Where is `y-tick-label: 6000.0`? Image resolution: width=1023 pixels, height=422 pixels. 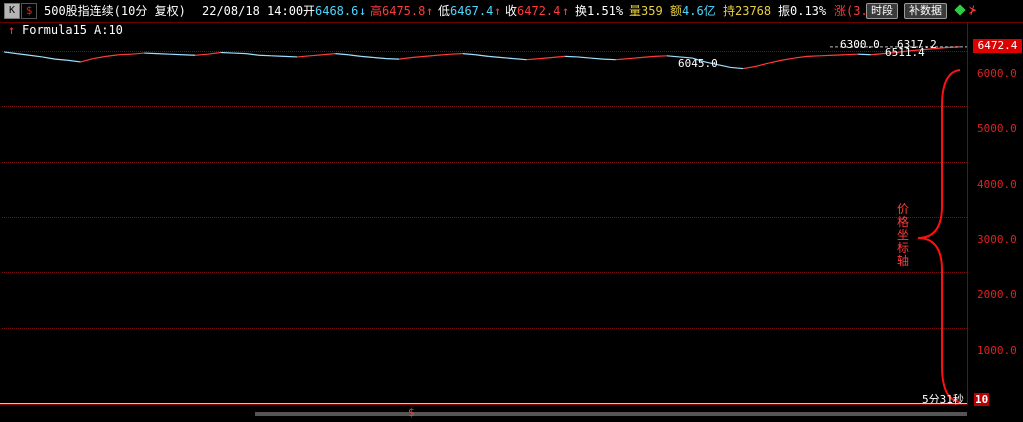
y-tick-label: 6000.0 is located at coordinates (997, 73).